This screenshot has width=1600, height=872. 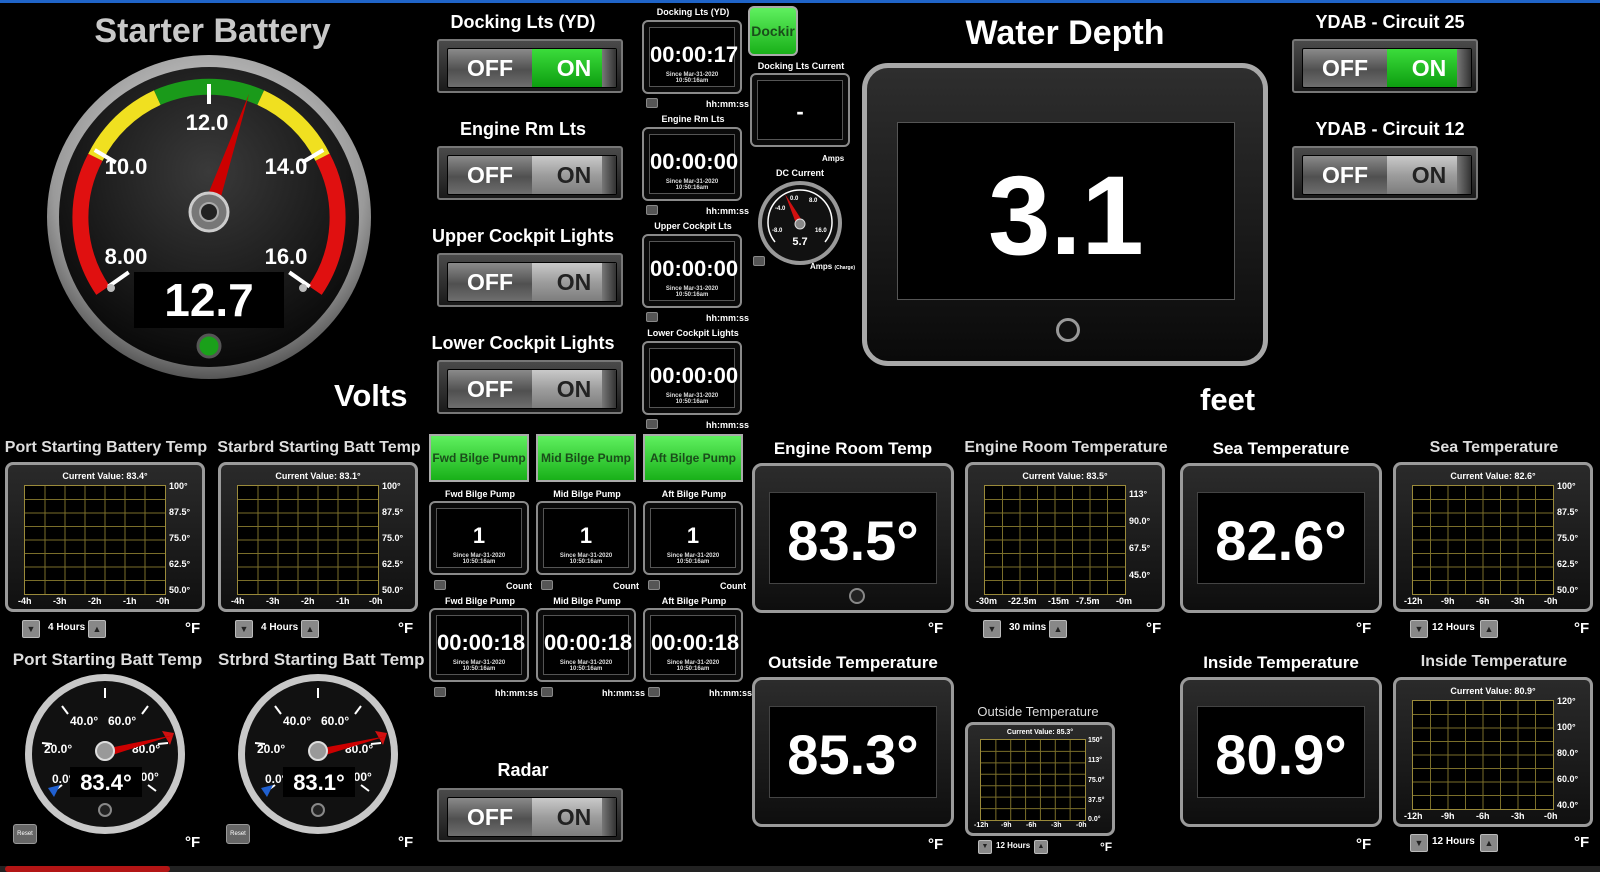 I want to click on sea-range-up-button: ▲, so click(x=1489, y=629).